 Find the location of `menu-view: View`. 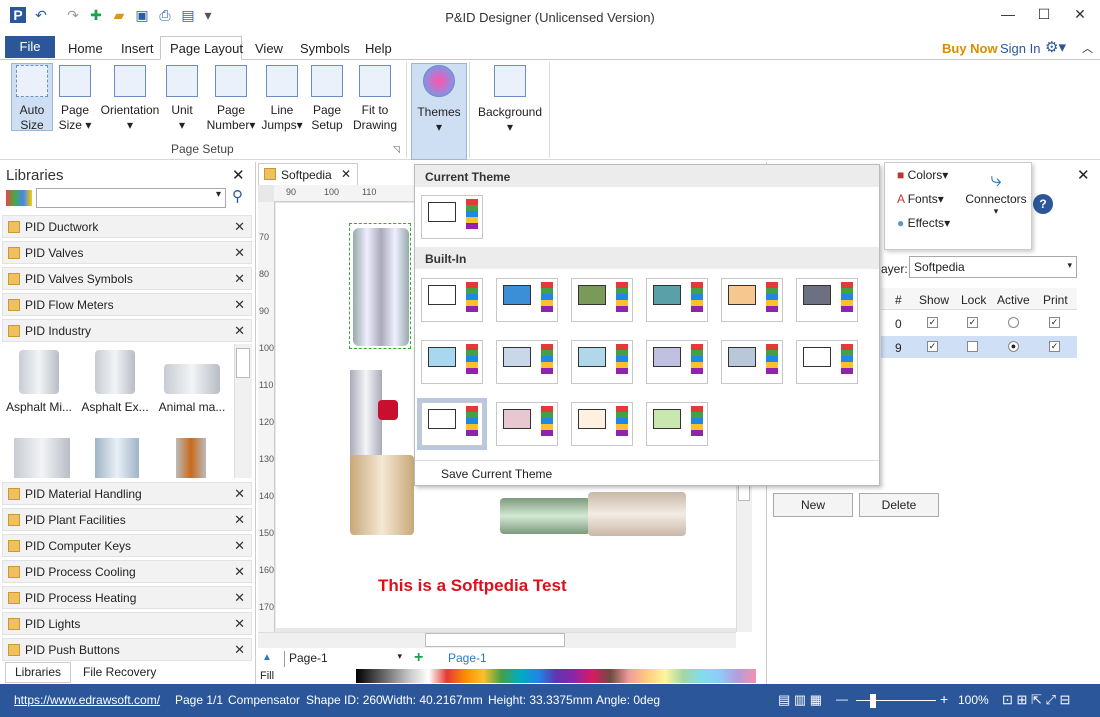

menu-view: View is located at coordinates (269, 48).